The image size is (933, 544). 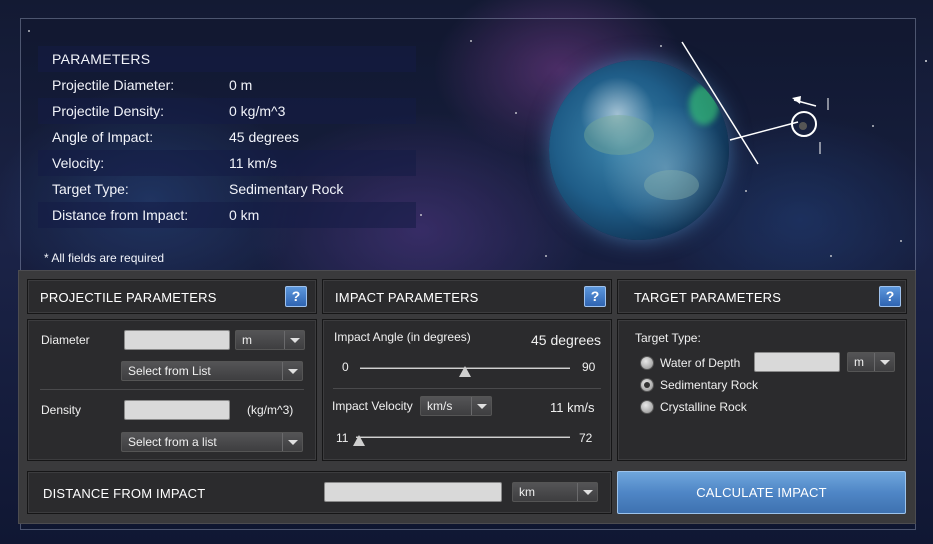 I want to click on velocity-value: 11 km/s, so click(x=572, y=407).